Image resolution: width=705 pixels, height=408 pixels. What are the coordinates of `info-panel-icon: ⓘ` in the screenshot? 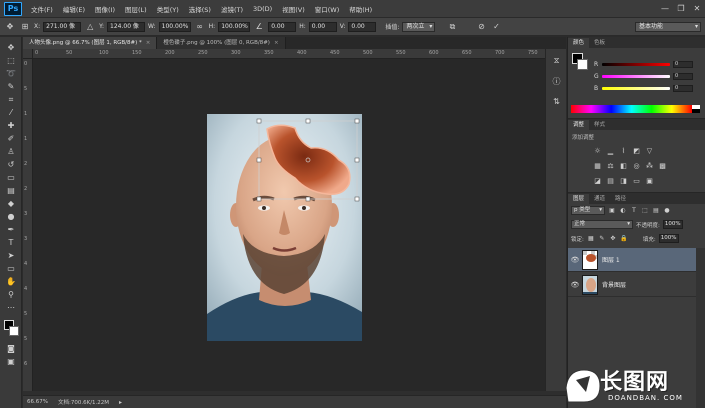 It's located at (556, 81).